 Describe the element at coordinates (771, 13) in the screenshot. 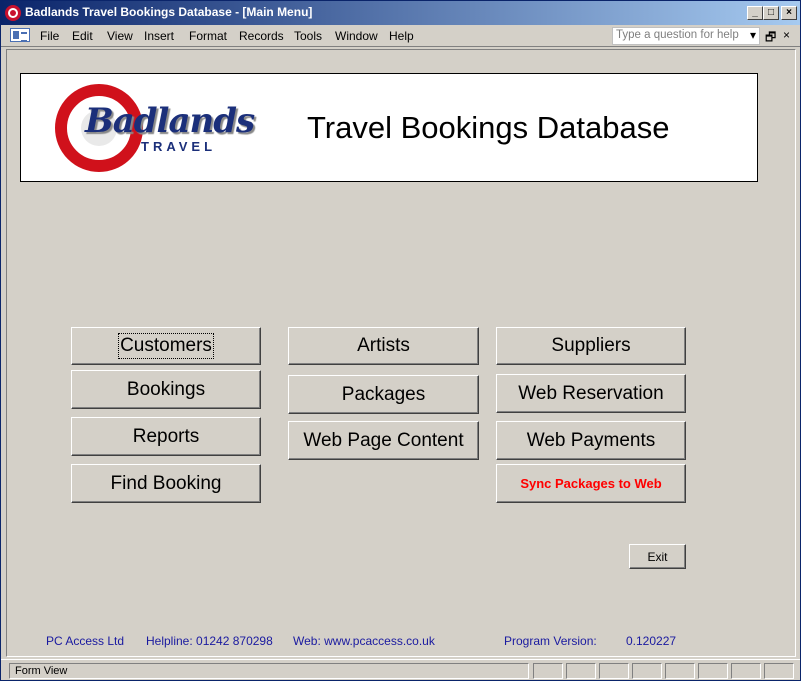

I see `maximize-button: □` at that location.